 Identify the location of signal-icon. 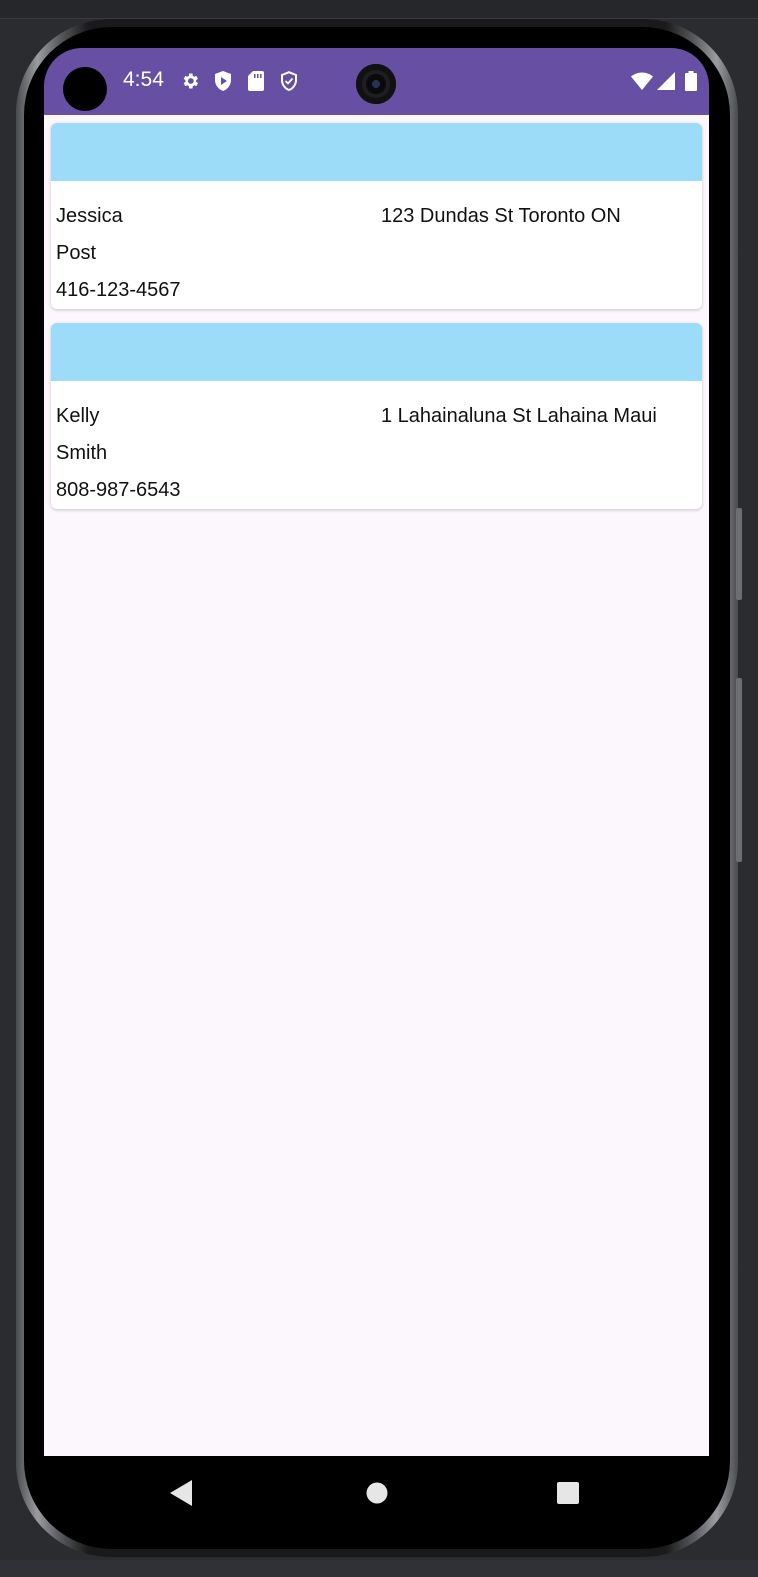
(666, 81).